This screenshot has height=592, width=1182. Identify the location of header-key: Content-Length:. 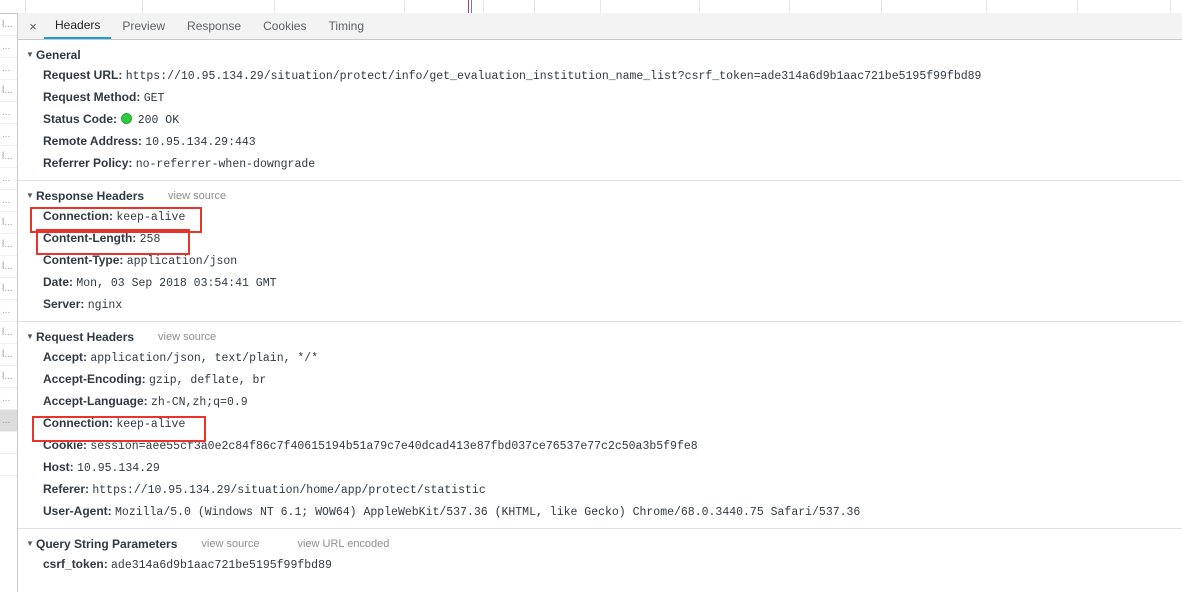
(90, 238).